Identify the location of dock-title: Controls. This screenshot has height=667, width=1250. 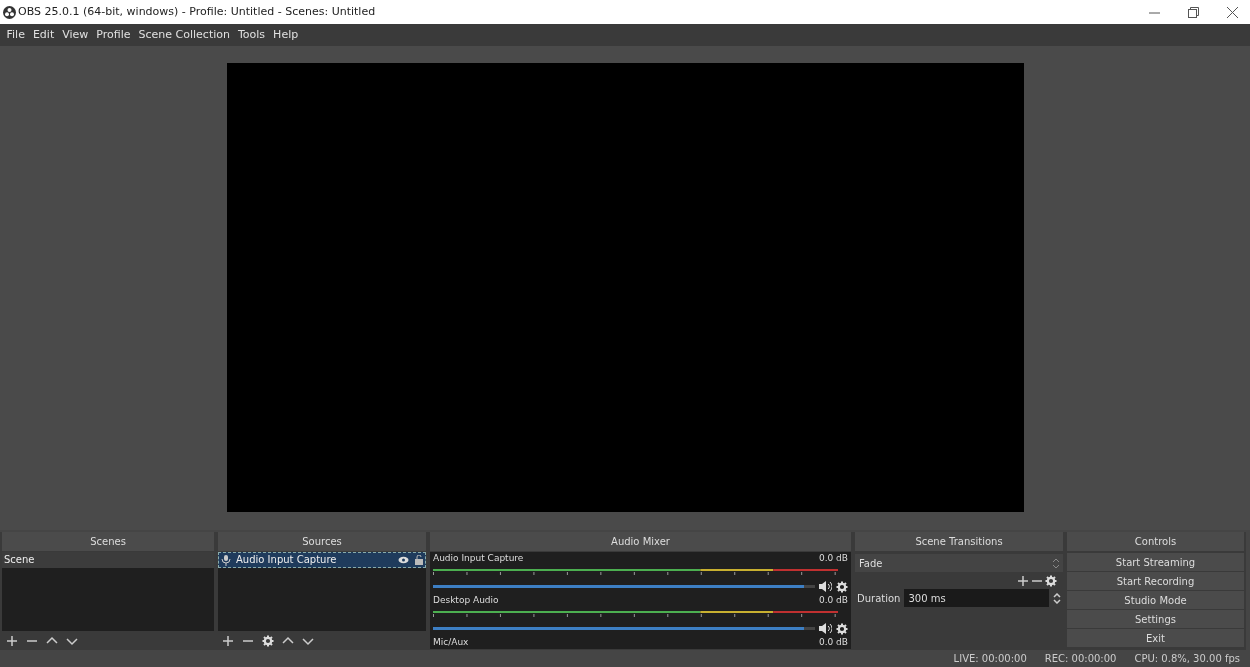
(1155, 541).